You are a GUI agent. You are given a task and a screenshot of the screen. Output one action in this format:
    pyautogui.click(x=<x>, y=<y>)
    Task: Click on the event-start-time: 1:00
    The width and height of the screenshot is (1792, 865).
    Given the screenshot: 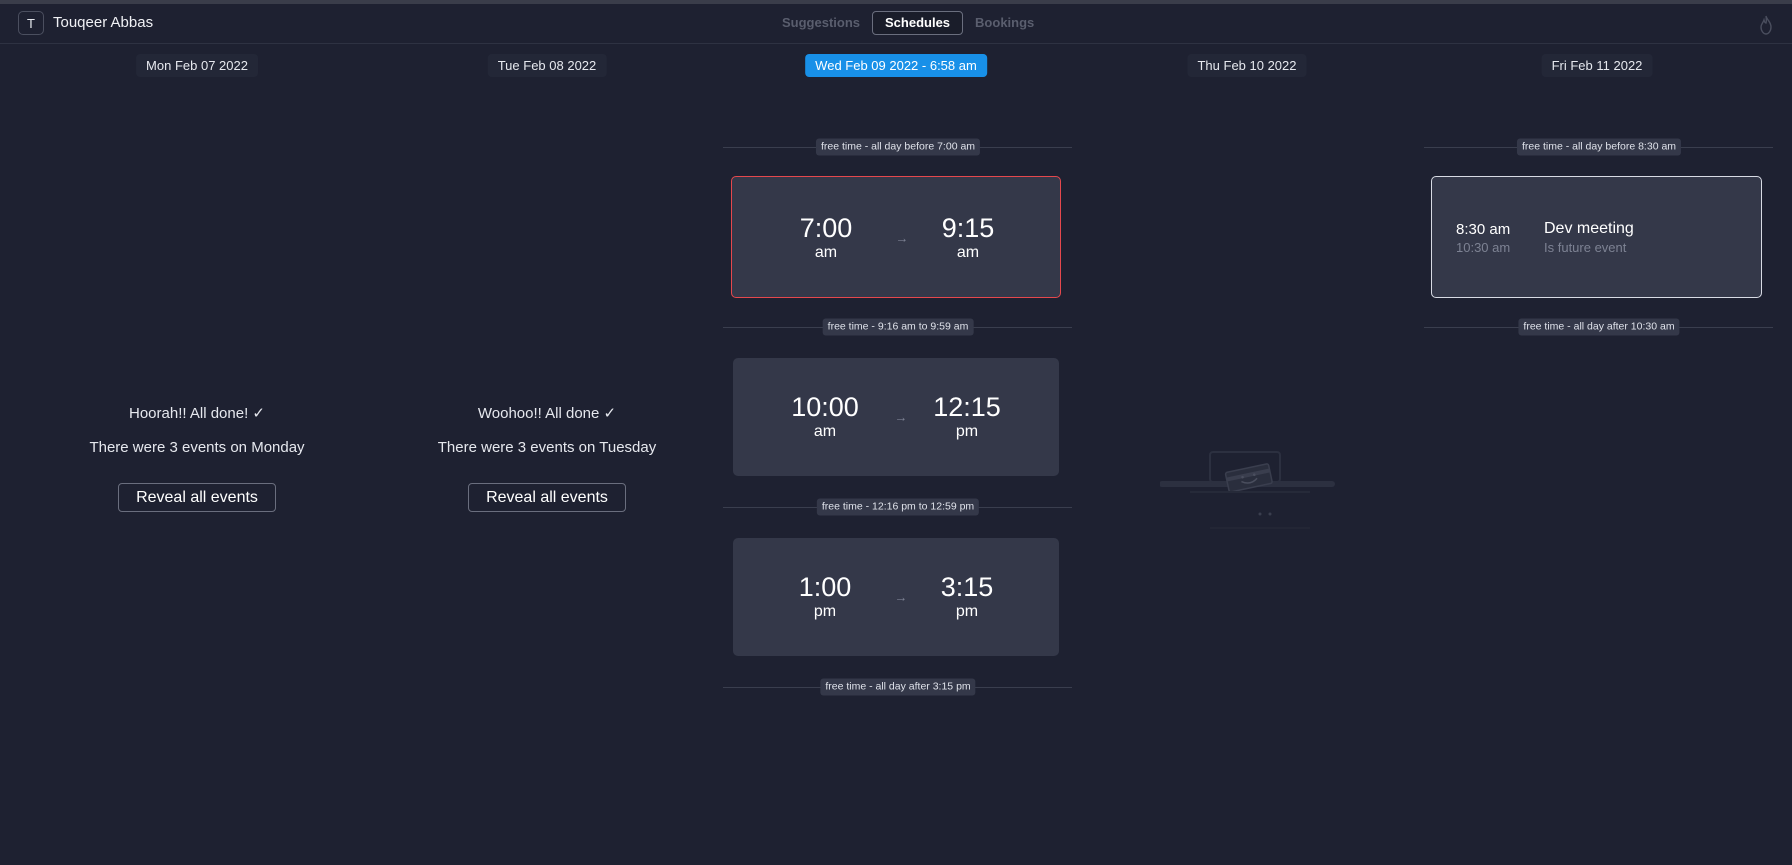 What is the action you would take?
    pyautogui.click(x=825, y=587)
    